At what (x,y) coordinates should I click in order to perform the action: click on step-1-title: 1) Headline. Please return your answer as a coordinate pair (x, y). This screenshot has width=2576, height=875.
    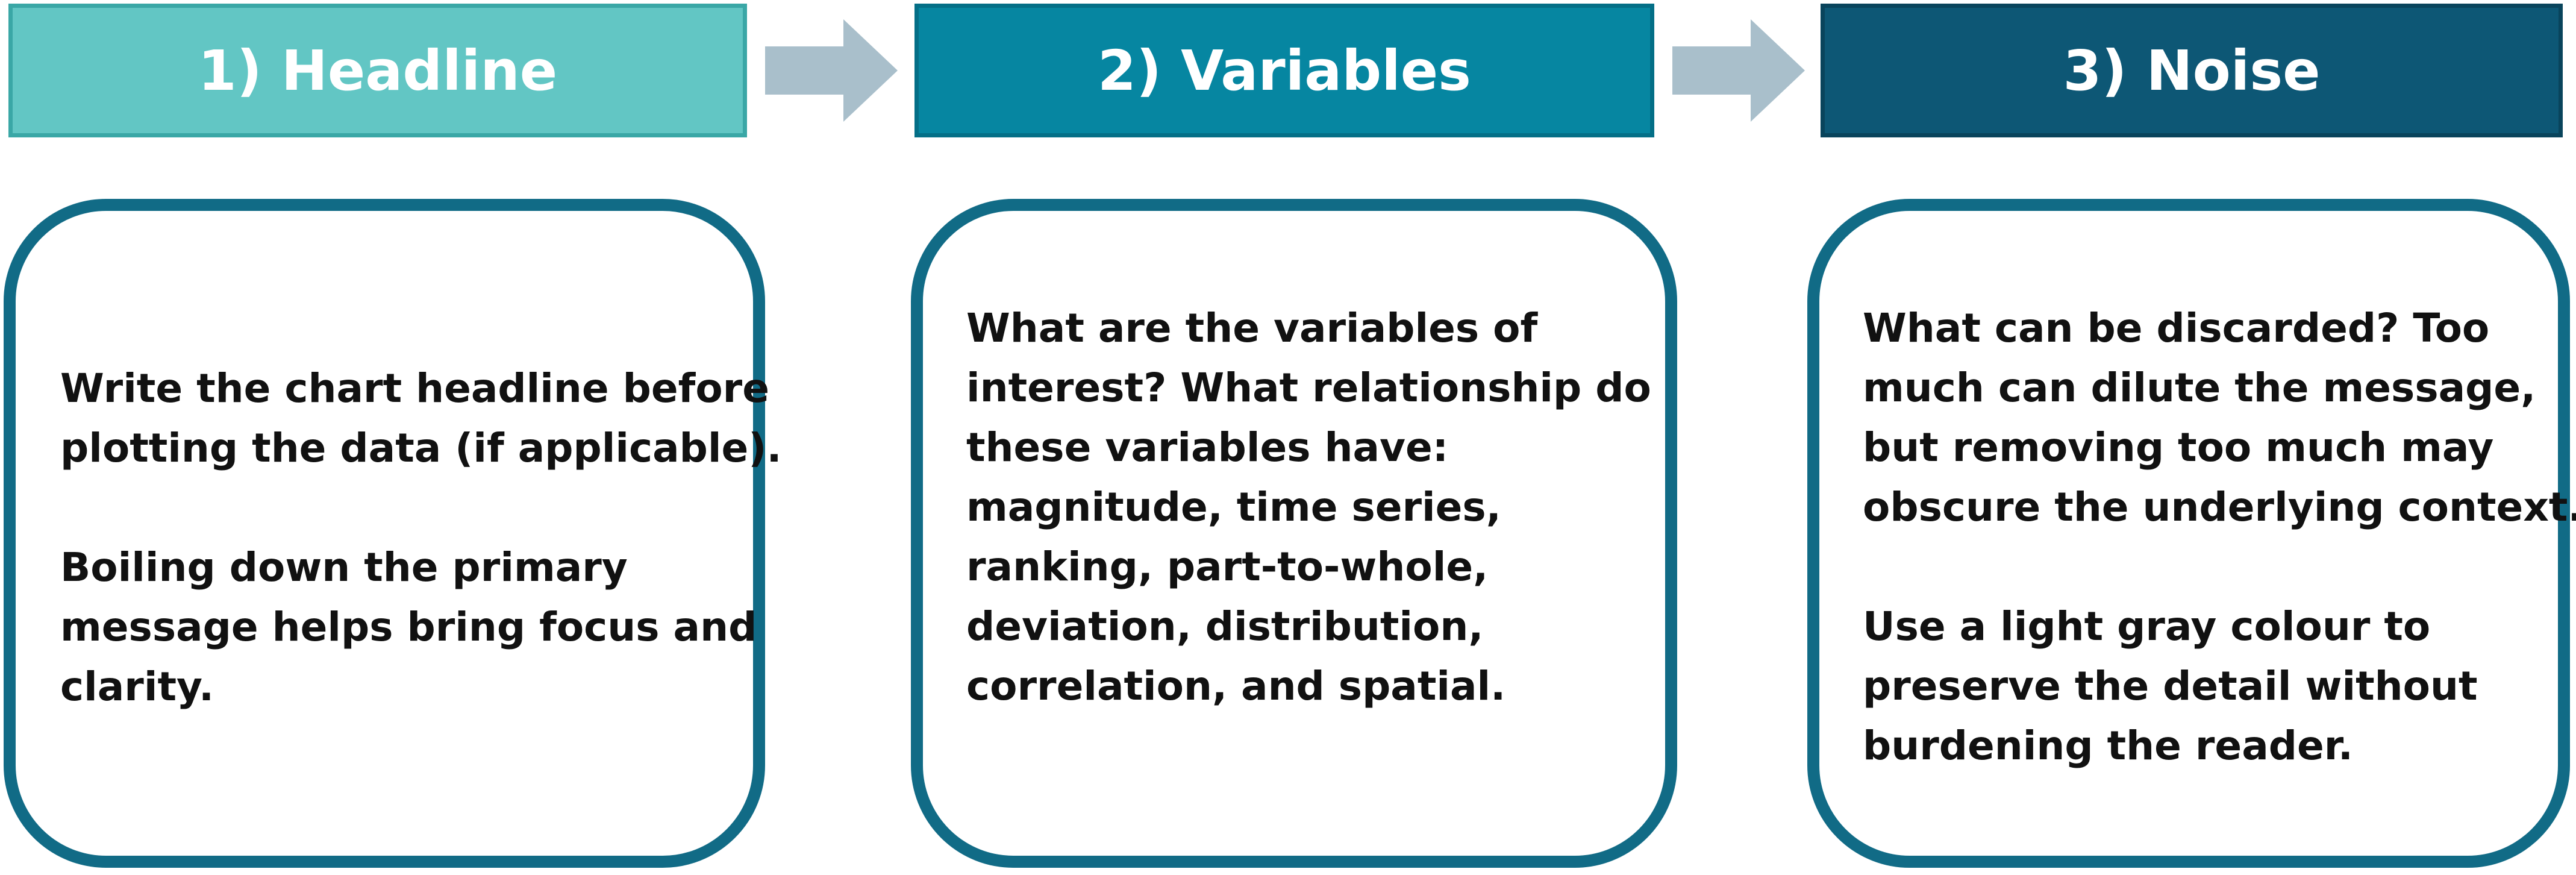
    Looking at the image, I should click on (378, 70).